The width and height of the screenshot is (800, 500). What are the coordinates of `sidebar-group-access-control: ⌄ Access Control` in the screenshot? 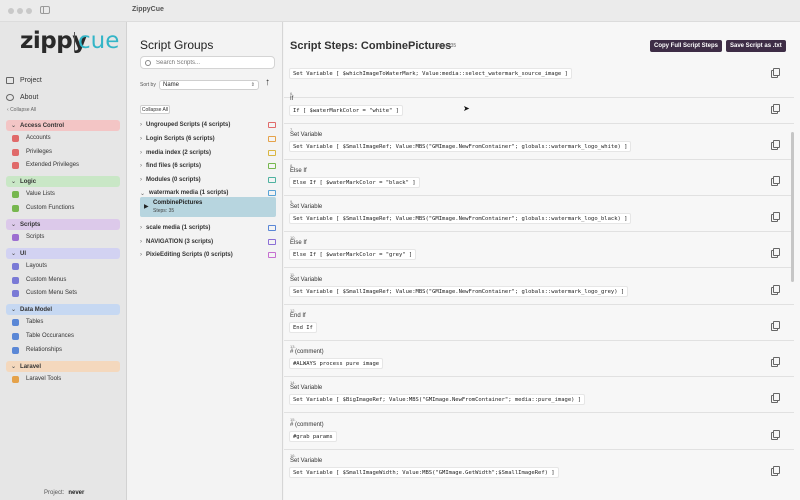 It's located at (63, 125).